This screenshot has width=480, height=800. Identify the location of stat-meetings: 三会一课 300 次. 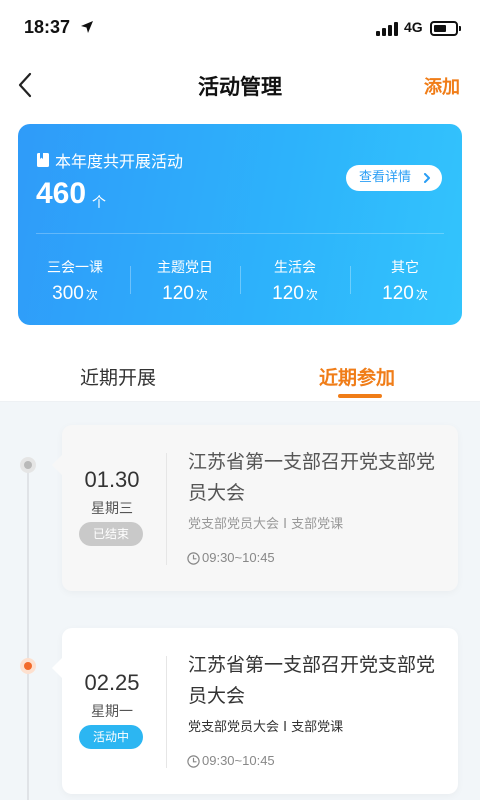
(75, 281).